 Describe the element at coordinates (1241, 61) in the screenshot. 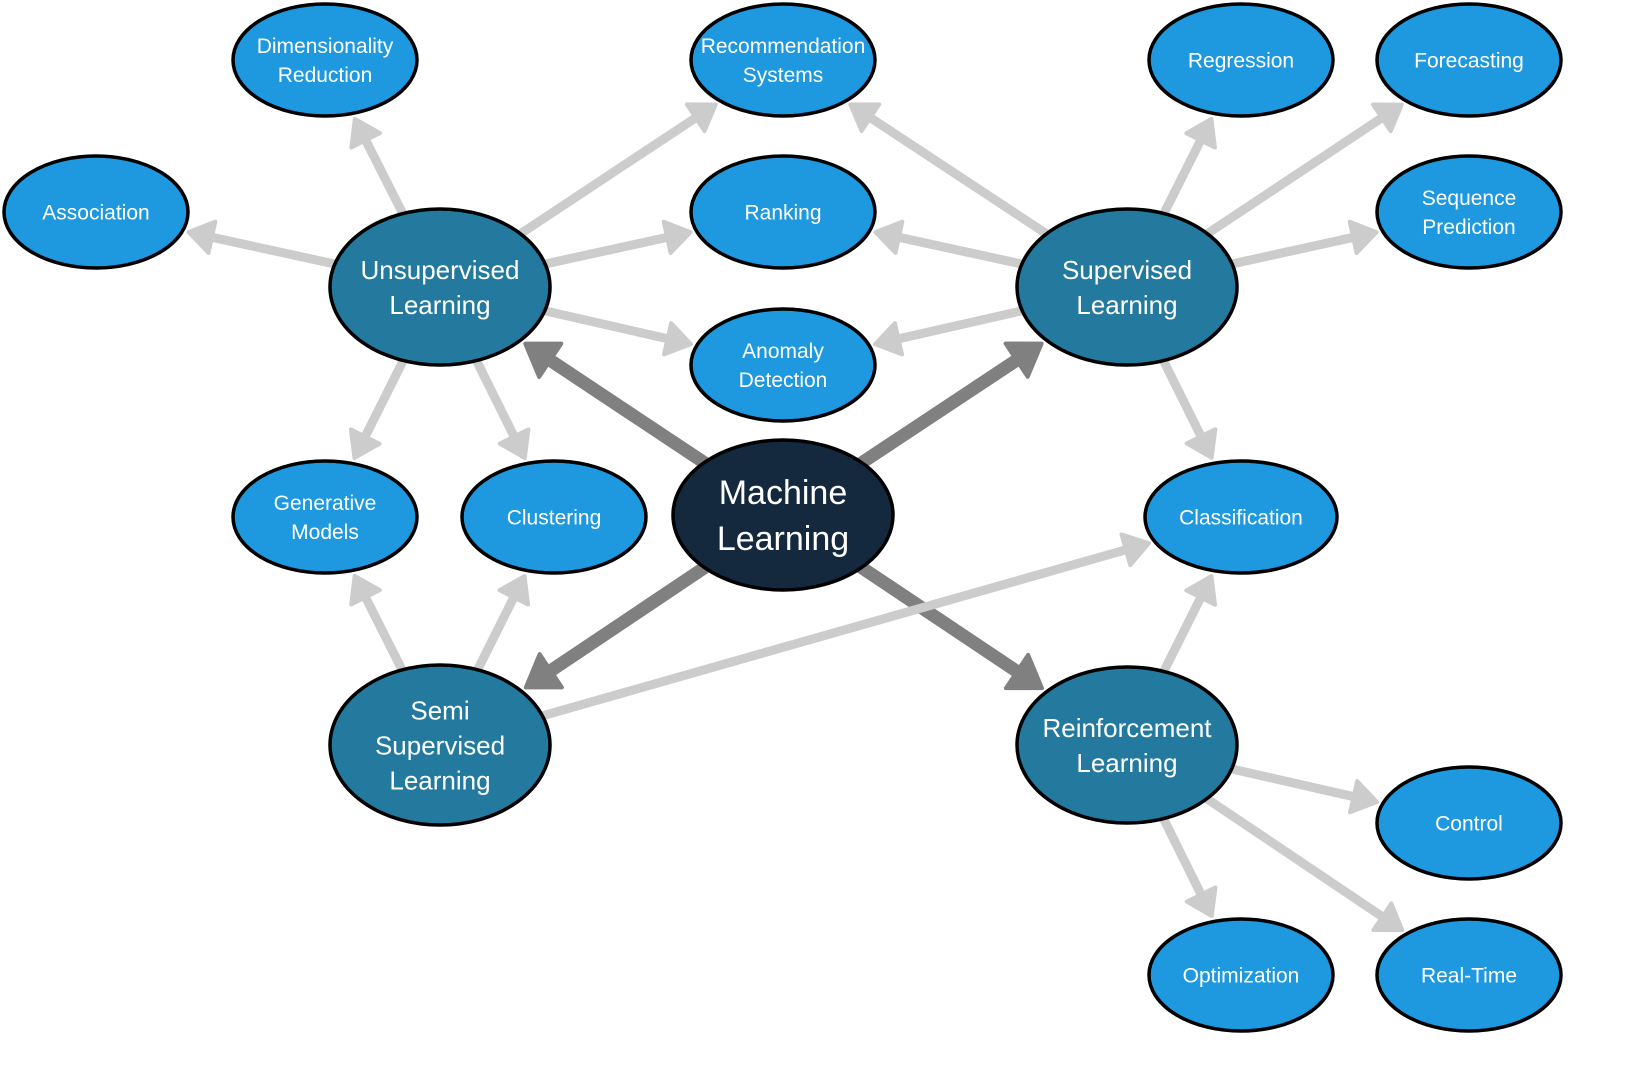

I see `node-label: Regression` at that location.